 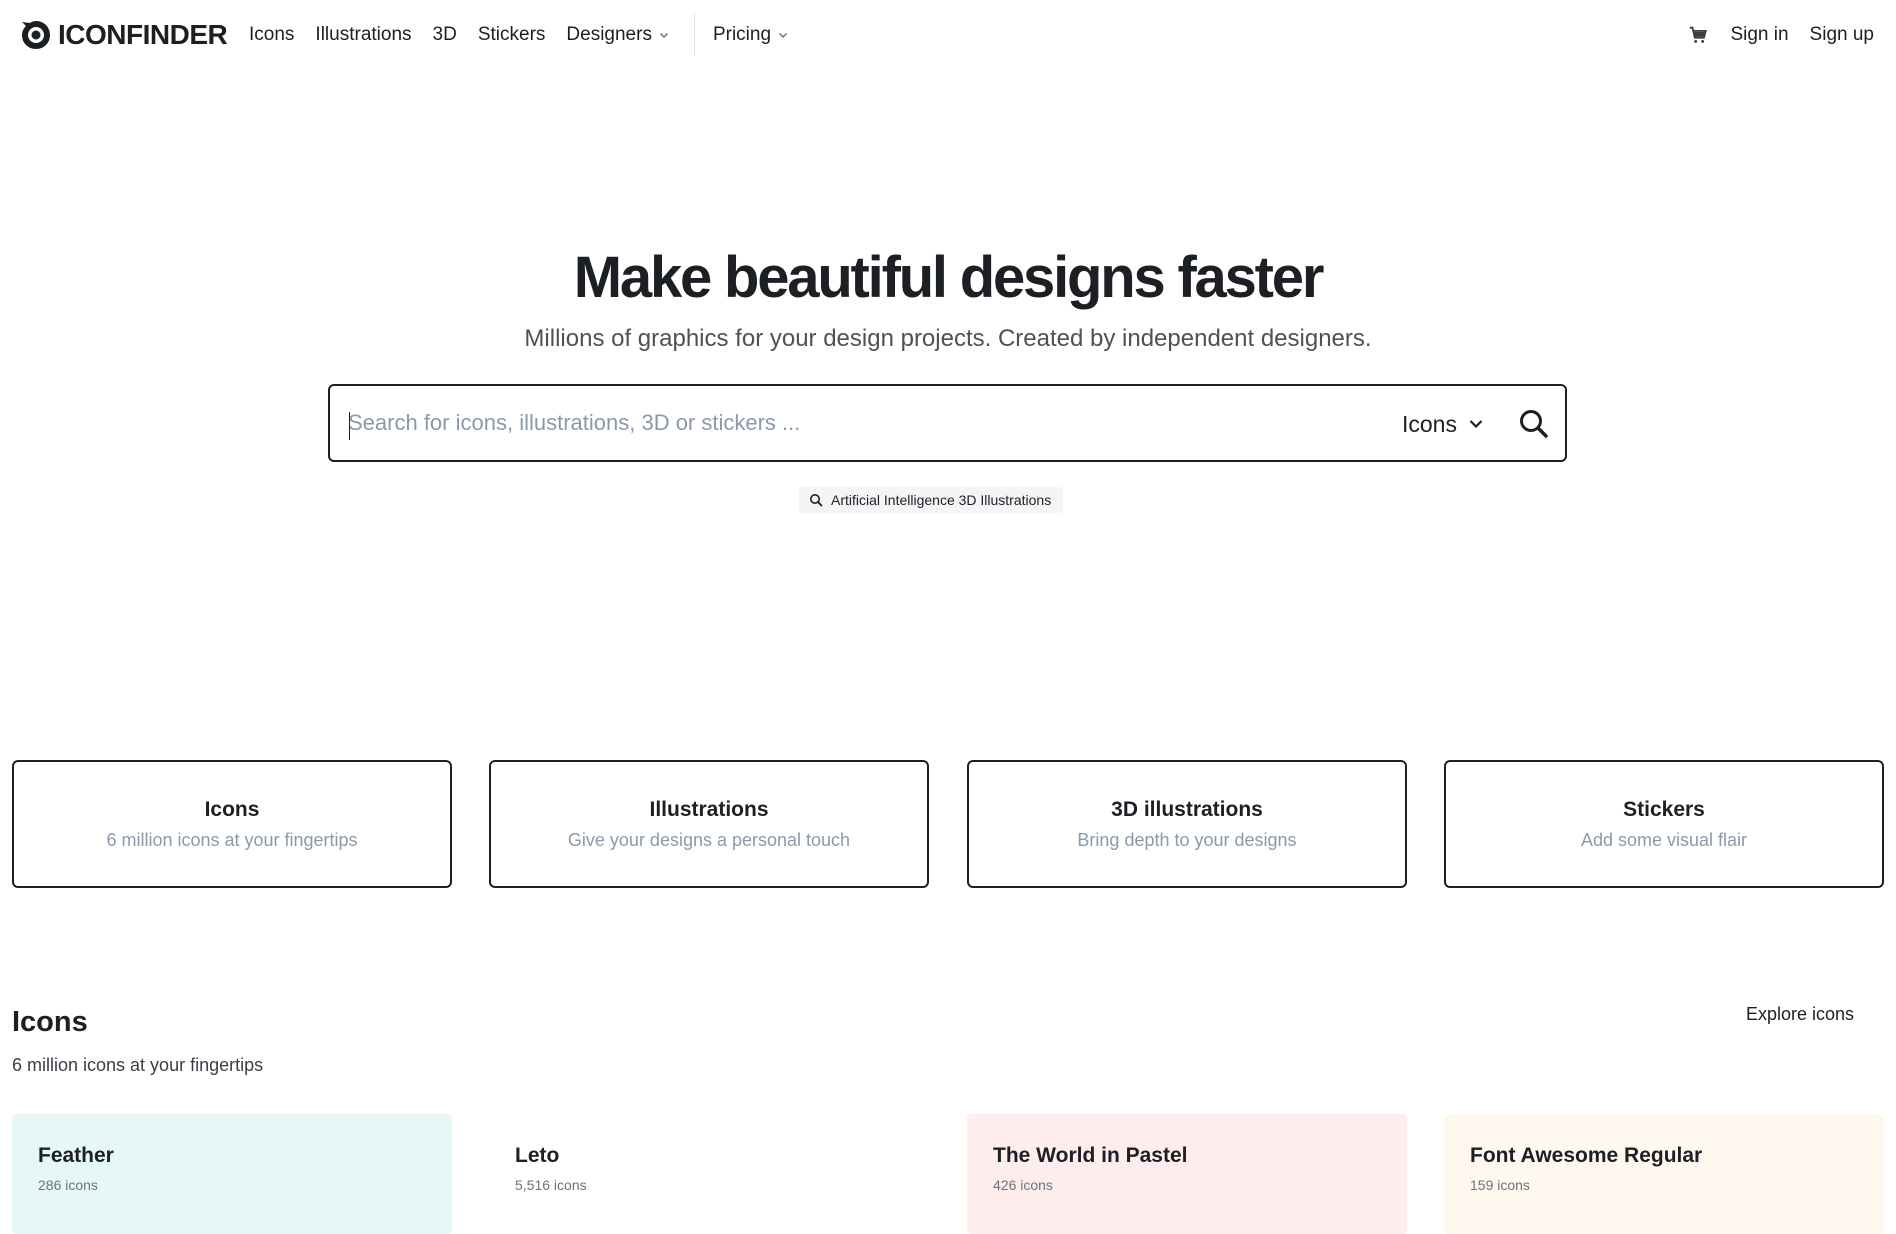 I want to click on category-subtitle: Add some visual flair, so click(x=1664, y=840).